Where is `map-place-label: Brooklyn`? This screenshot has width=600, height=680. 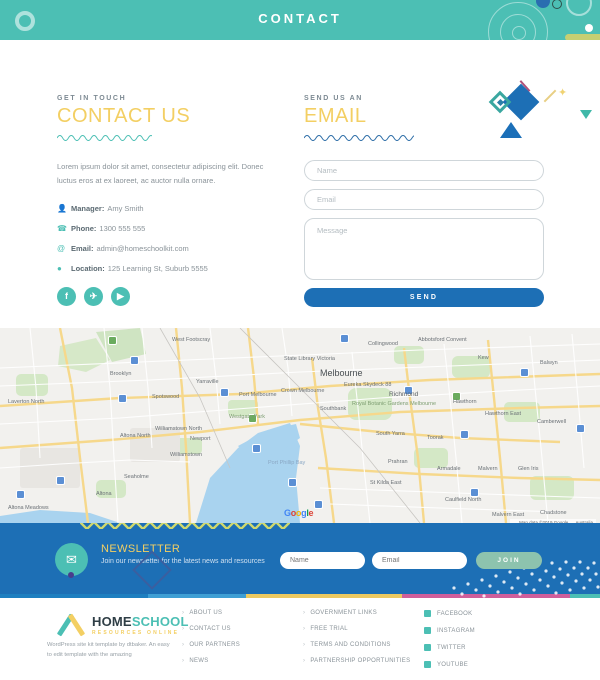 map-place-label: Brooklyn is located at coordinates (121, 374).